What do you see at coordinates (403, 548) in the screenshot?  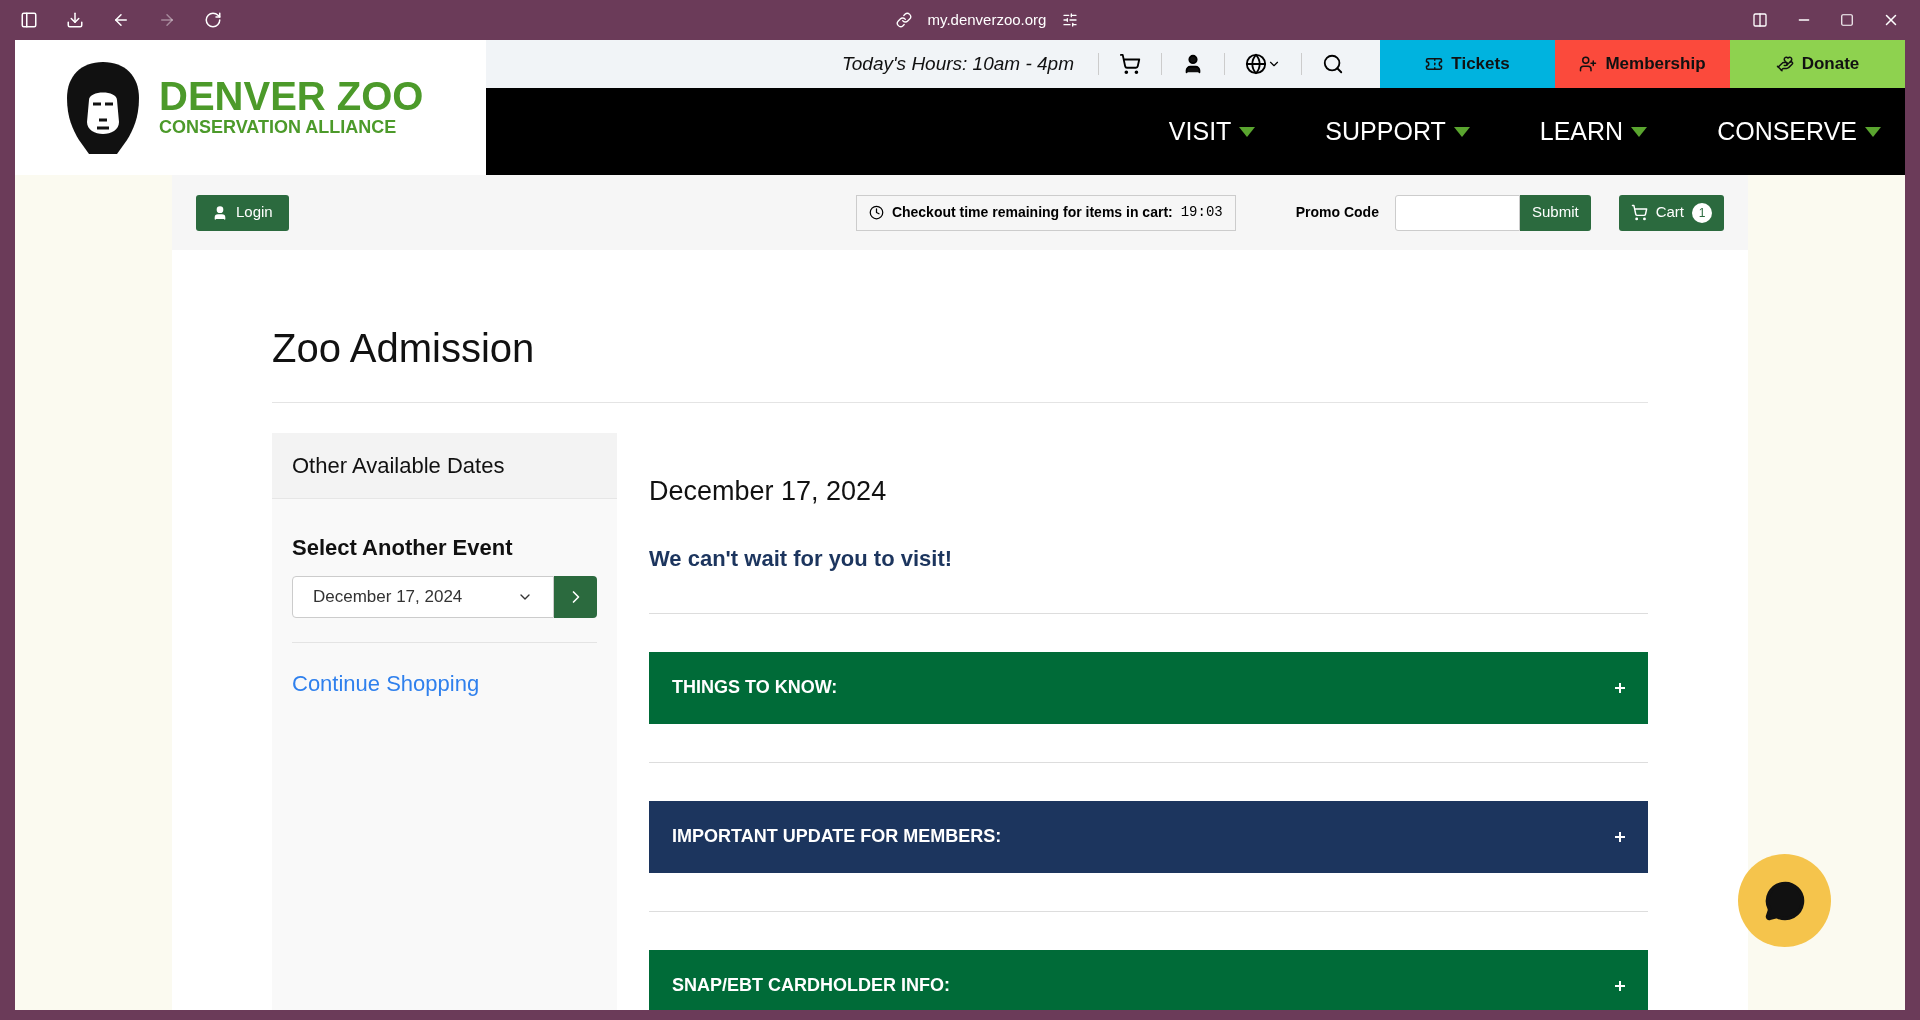 I see `select-label: Select Another Event` at bounding box center [403, 548].